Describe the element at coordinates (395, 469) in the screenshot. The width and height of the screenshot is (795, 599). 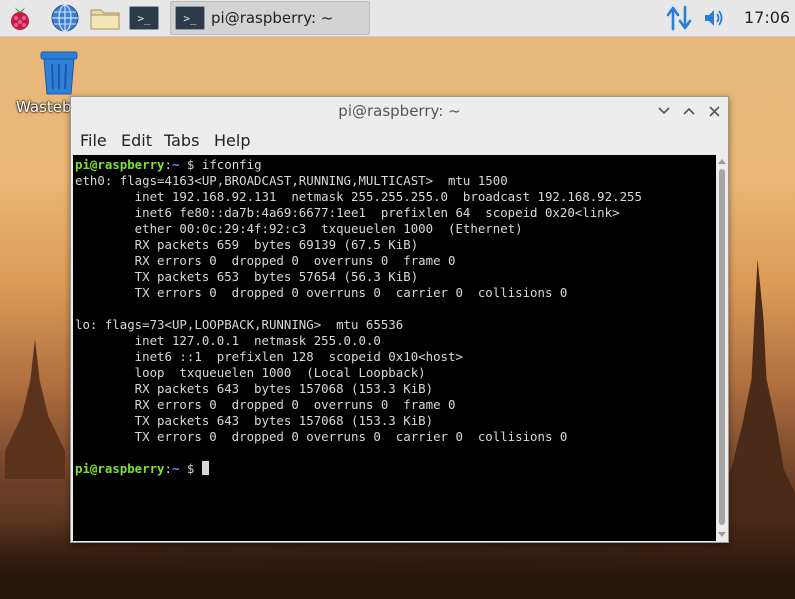
I see `current-prompt-line: pi@raspberry:~ $` at that location.